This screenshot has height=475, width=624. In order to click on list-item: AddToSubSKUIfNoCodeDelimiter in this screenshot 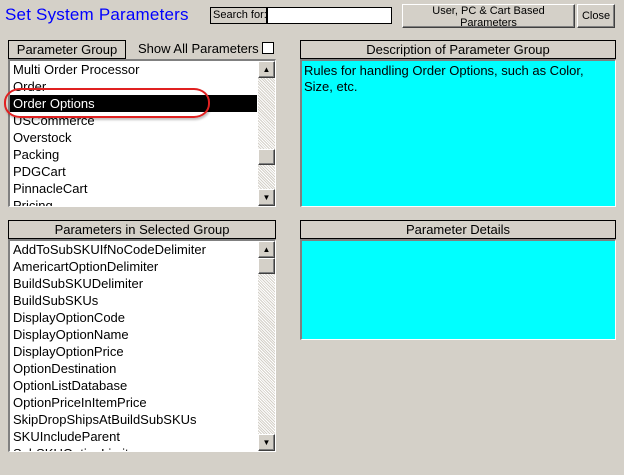, I will do `click(133, 249)`.